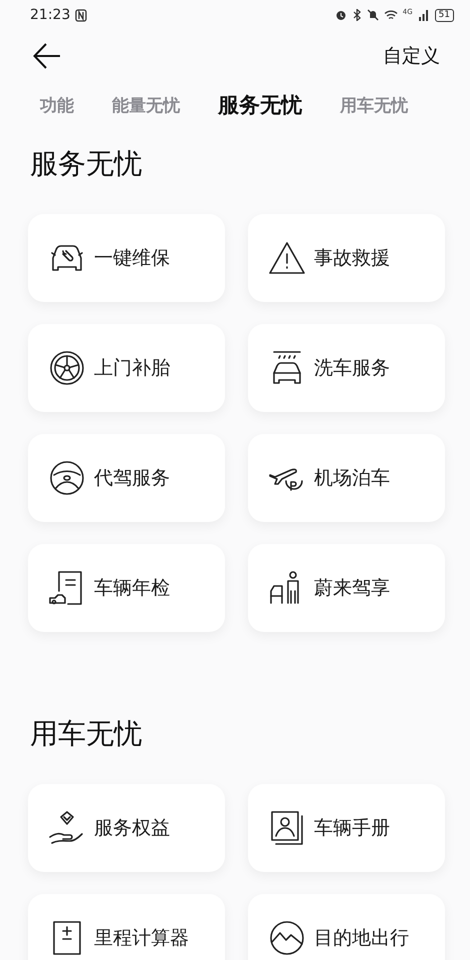 The image size is (470, 960). I want to click on service-card: 洗车服务, so click(346, 368).